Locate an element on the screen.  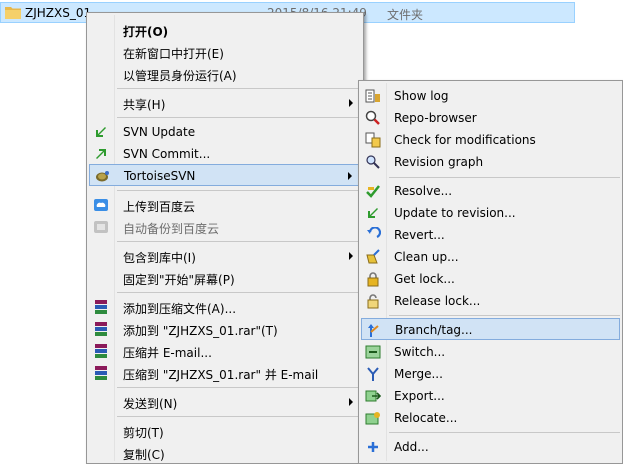
svn-commit-icon is located at coordinates (101, 154).